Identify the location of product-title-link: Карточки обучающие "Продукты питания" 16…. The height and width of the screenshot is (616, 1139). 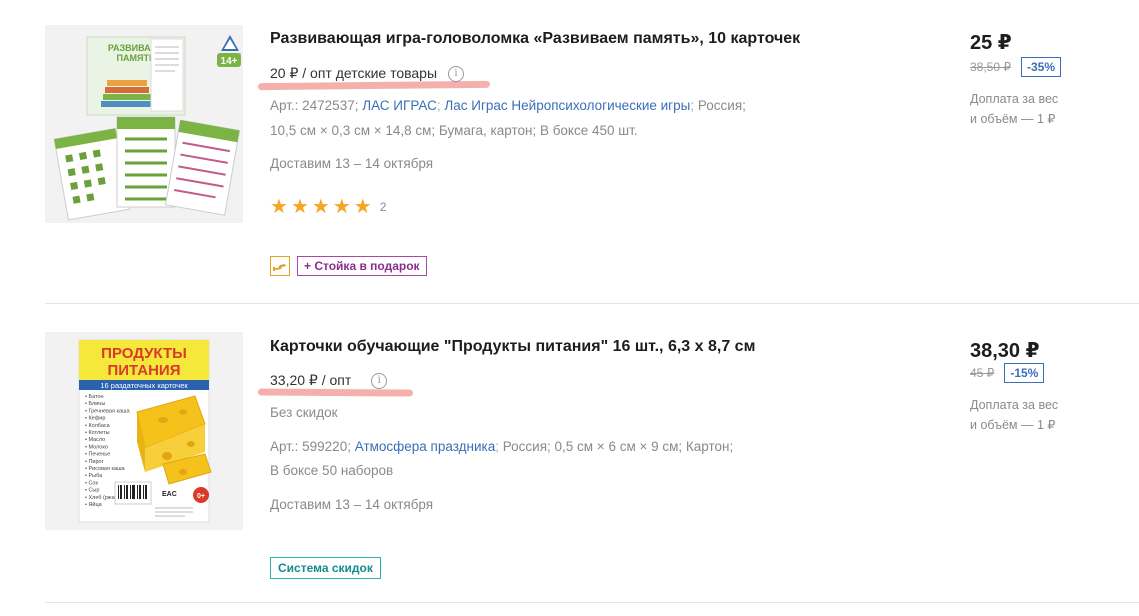
(512, 347).